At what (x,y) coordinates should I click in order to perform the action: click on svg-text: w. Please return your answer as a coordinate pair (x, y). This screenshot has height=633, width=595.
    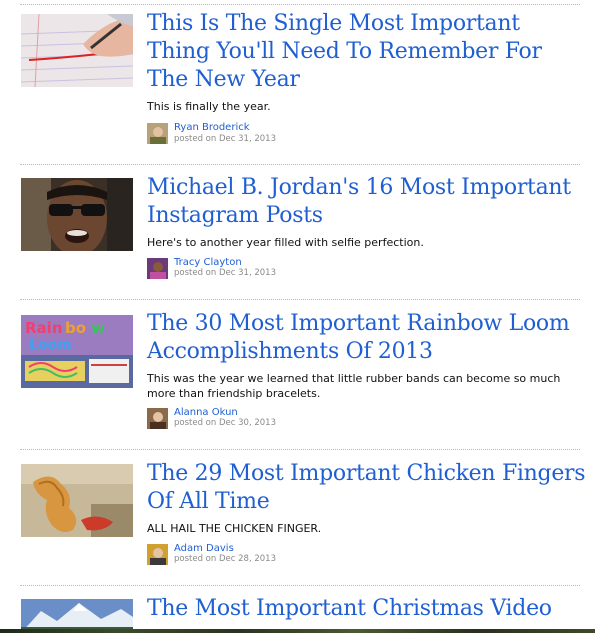
    Looking at the image, I should click on (98, 328).